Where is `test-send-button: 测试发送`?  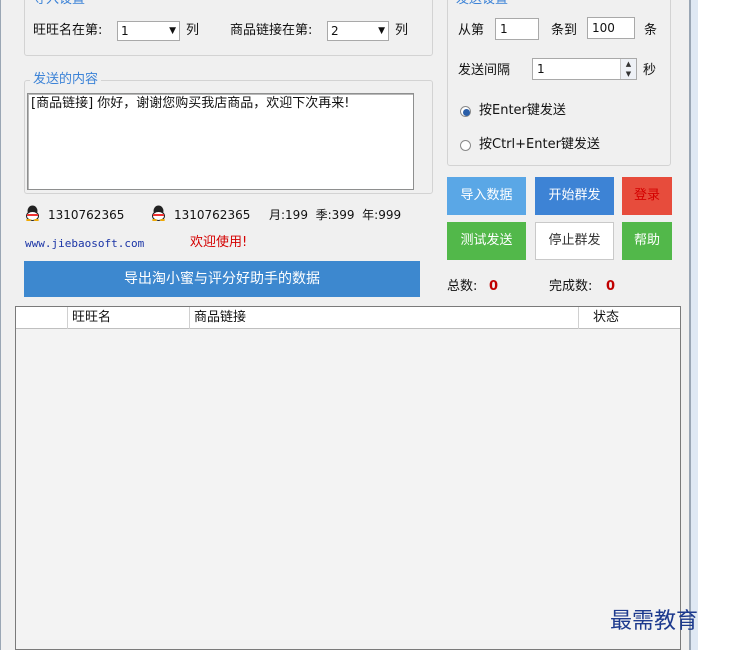
test-send-button: 测试发送 is located at coordinates (486, 241).